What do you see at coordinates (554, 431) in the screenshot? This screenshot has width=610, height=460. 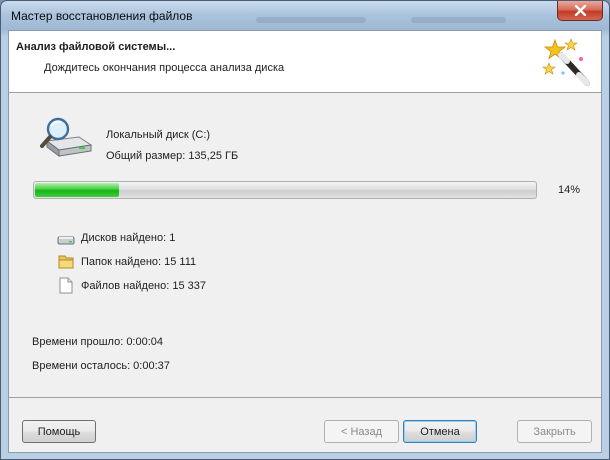 I see `close-button: Закрыть` at bounding box center [554, 431].